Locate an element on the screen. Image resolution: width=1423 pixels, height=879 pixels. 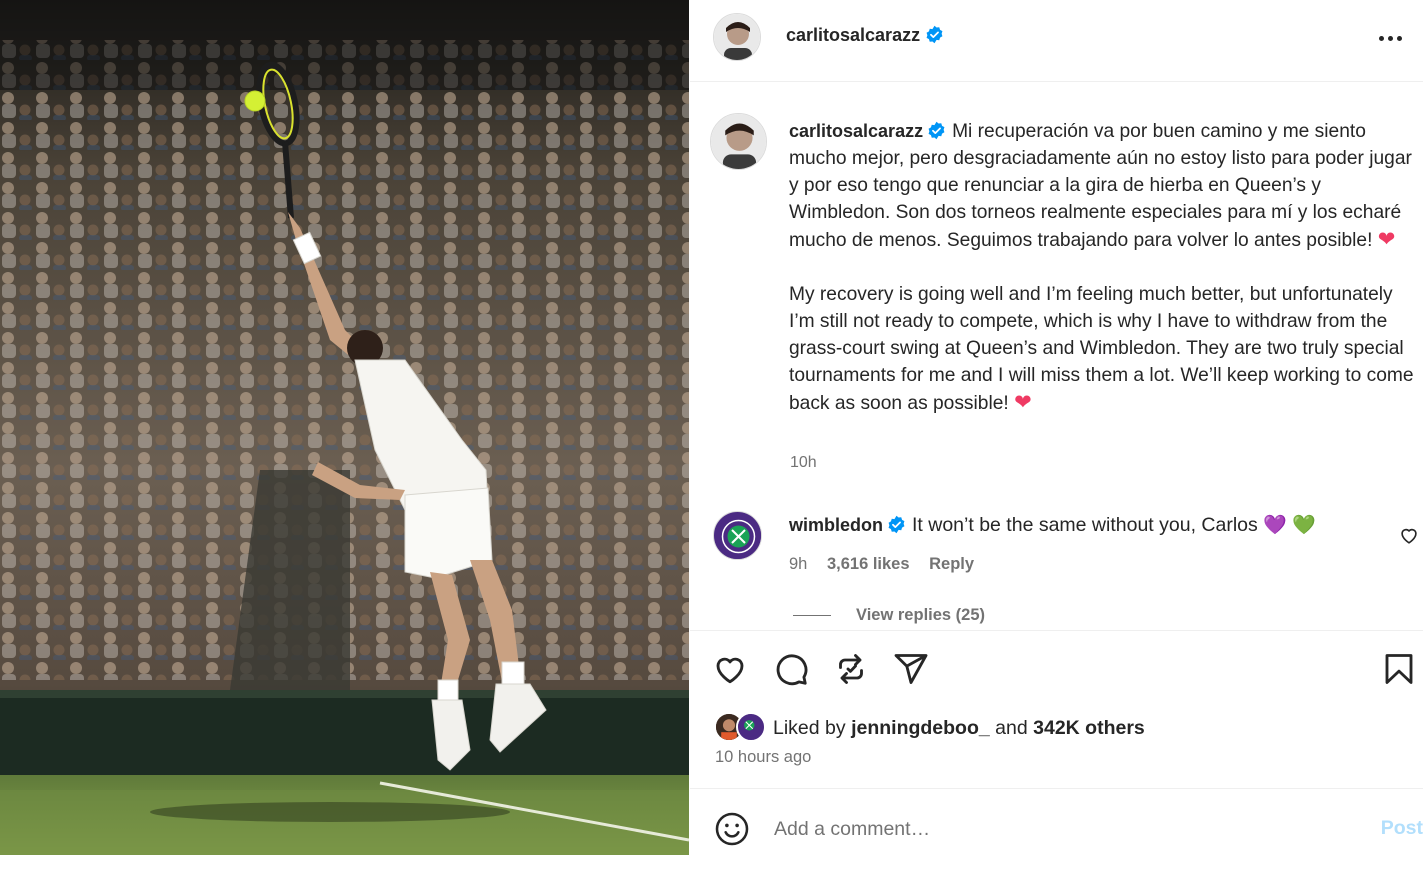
share-button is located at coordinates (913, 671).